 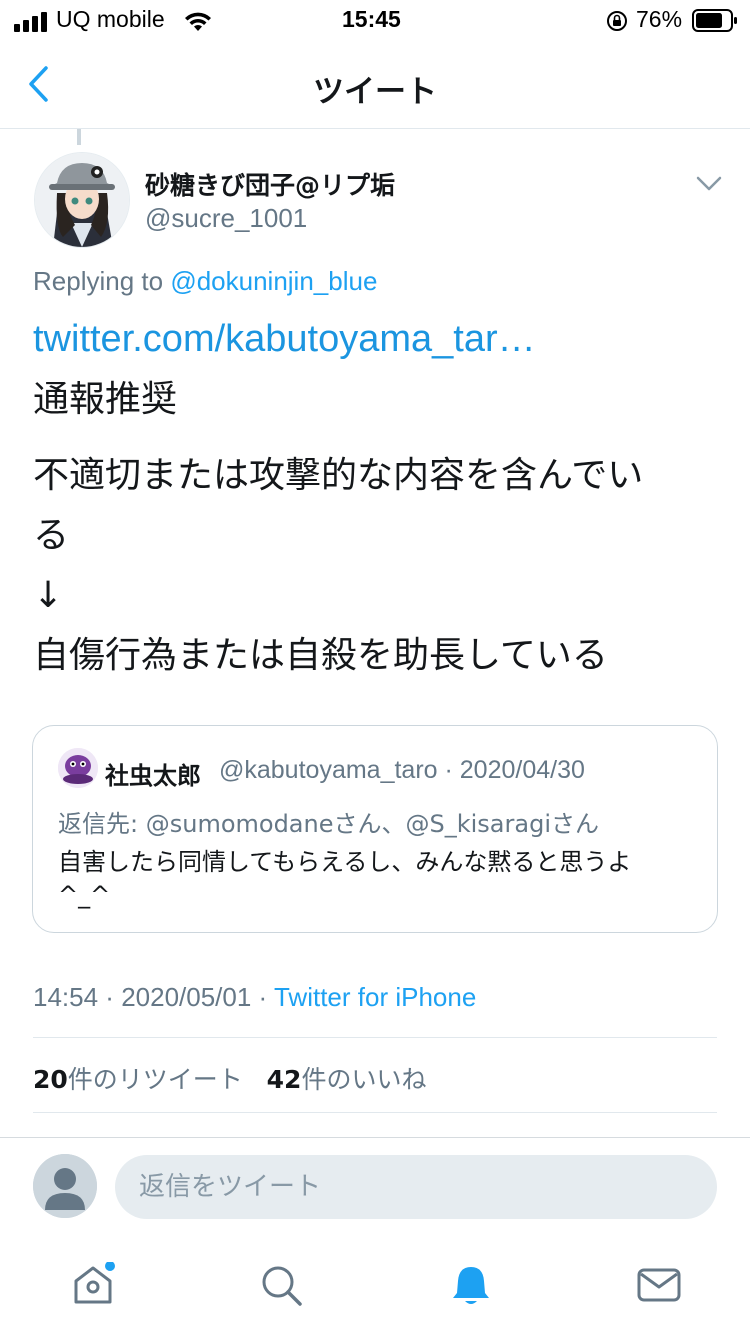 What do you see at coordinates (416, 1187) in the screenshot?
I see `reply-input` at bounding box center [416, 1187].